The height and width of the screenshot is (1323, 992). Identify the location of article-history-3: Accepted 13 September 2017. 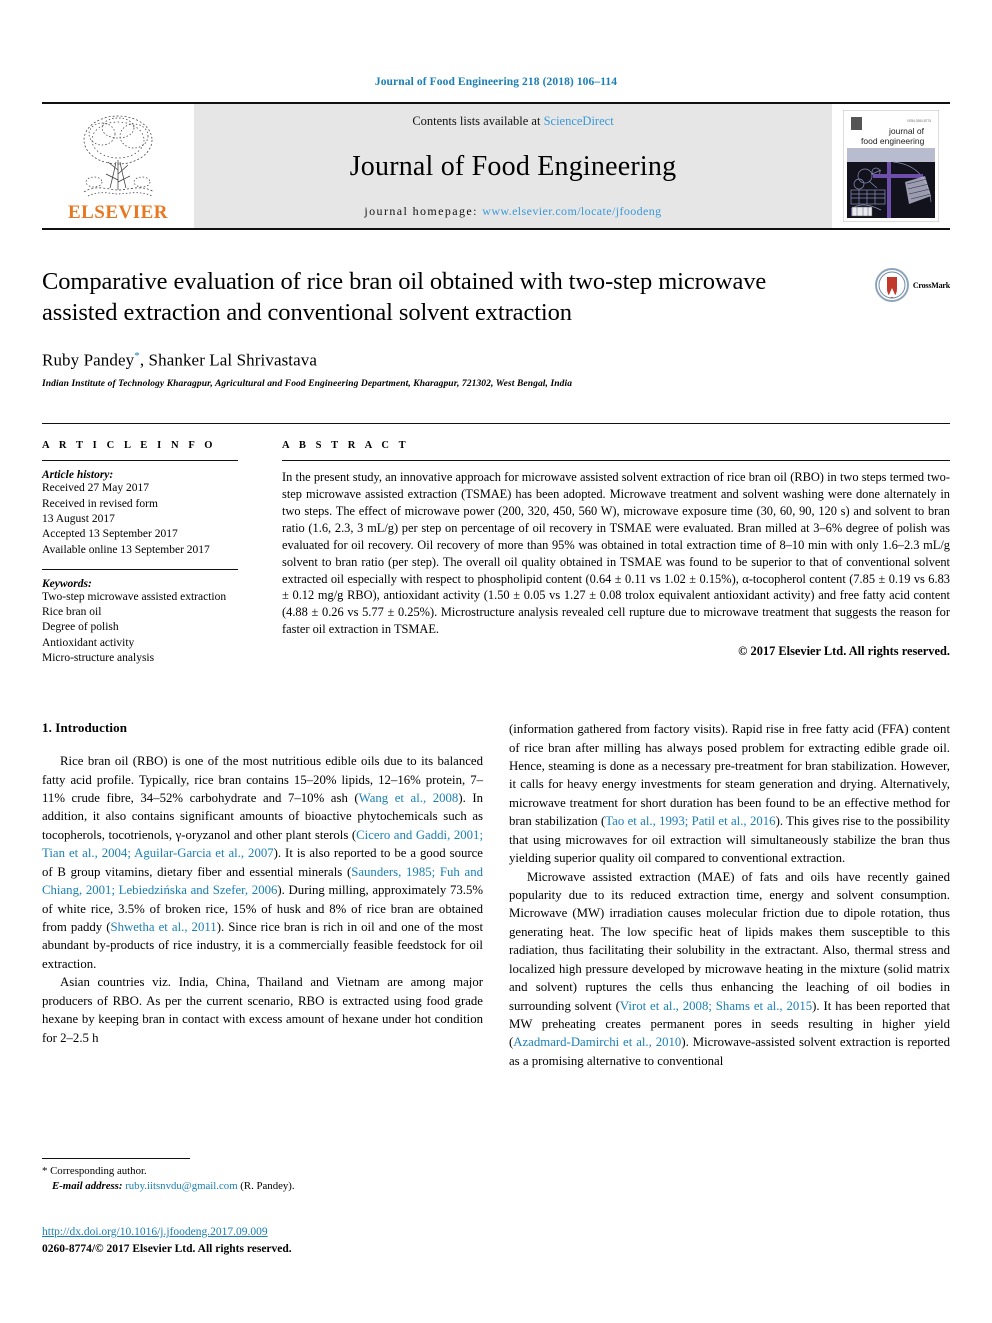
(110, 534).